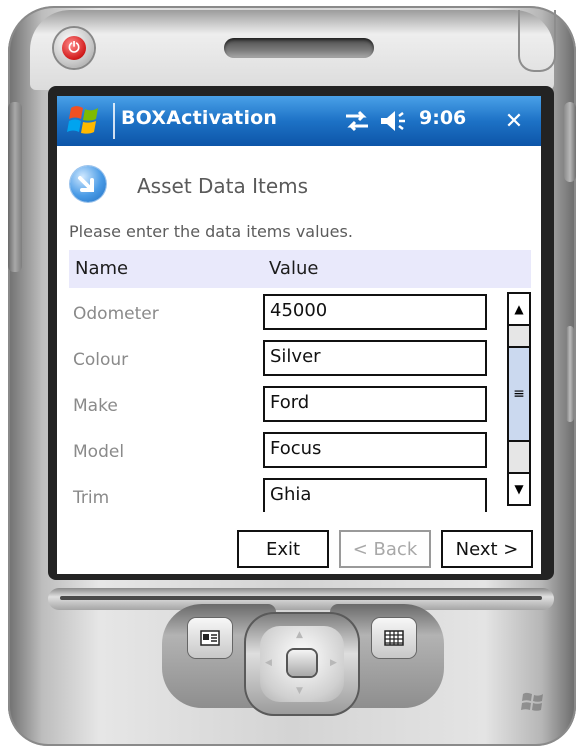 This screenshot has width=580, height=752. Describe the element at coordinates (101, 360) in the screenshot. I see `row-label-colour: Colour` at that location.